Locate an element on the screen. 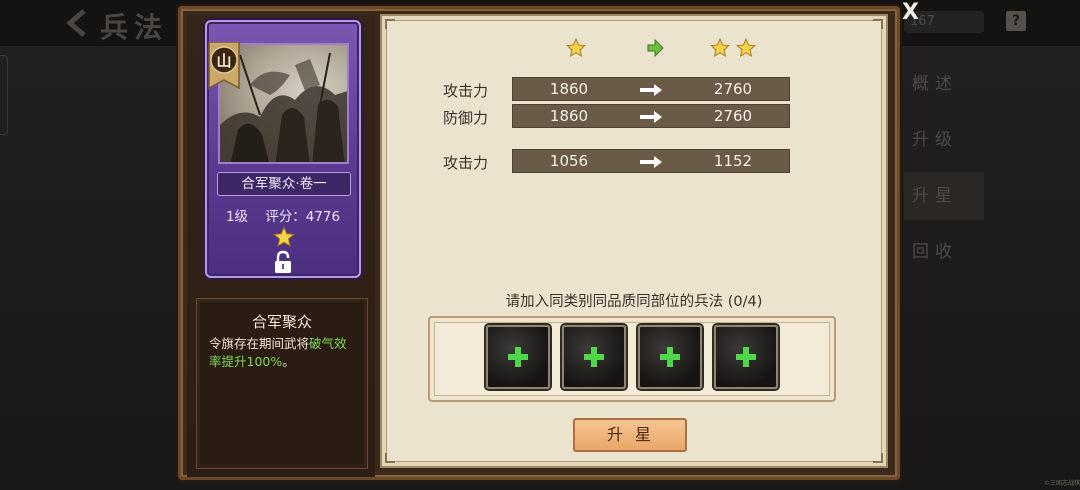 The height and width of the screenshot is (490, 1080). stat-bar-attack-2: 1056 1152 is located at coordinates (651, 161).